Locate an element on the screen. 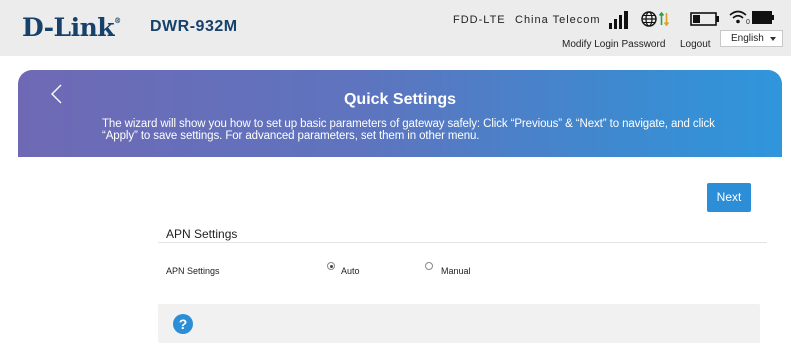 The height and width of the screenshot is (345, 791). chevron-down-icon is located at coordinates (773, 39).